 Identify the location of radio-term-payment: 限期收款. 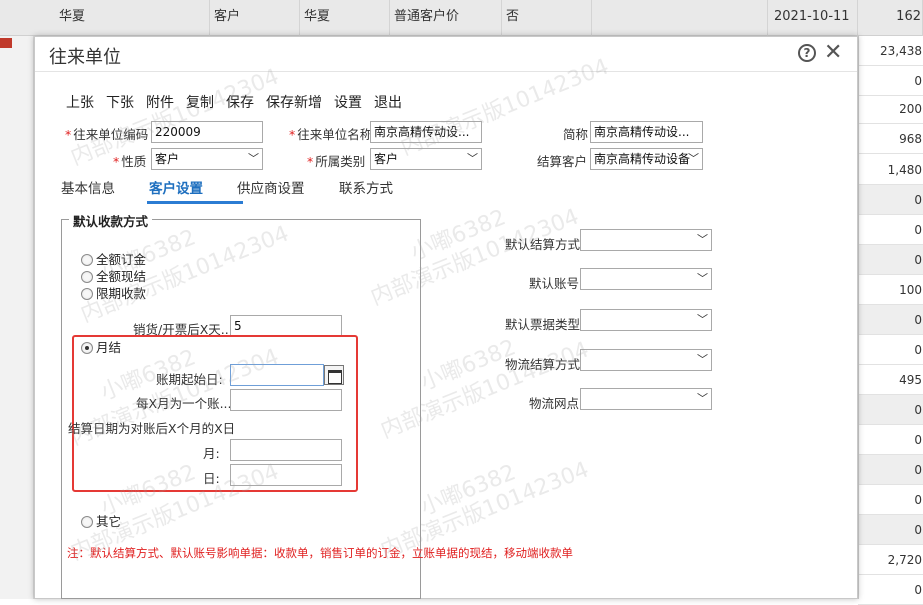
(113, 292).